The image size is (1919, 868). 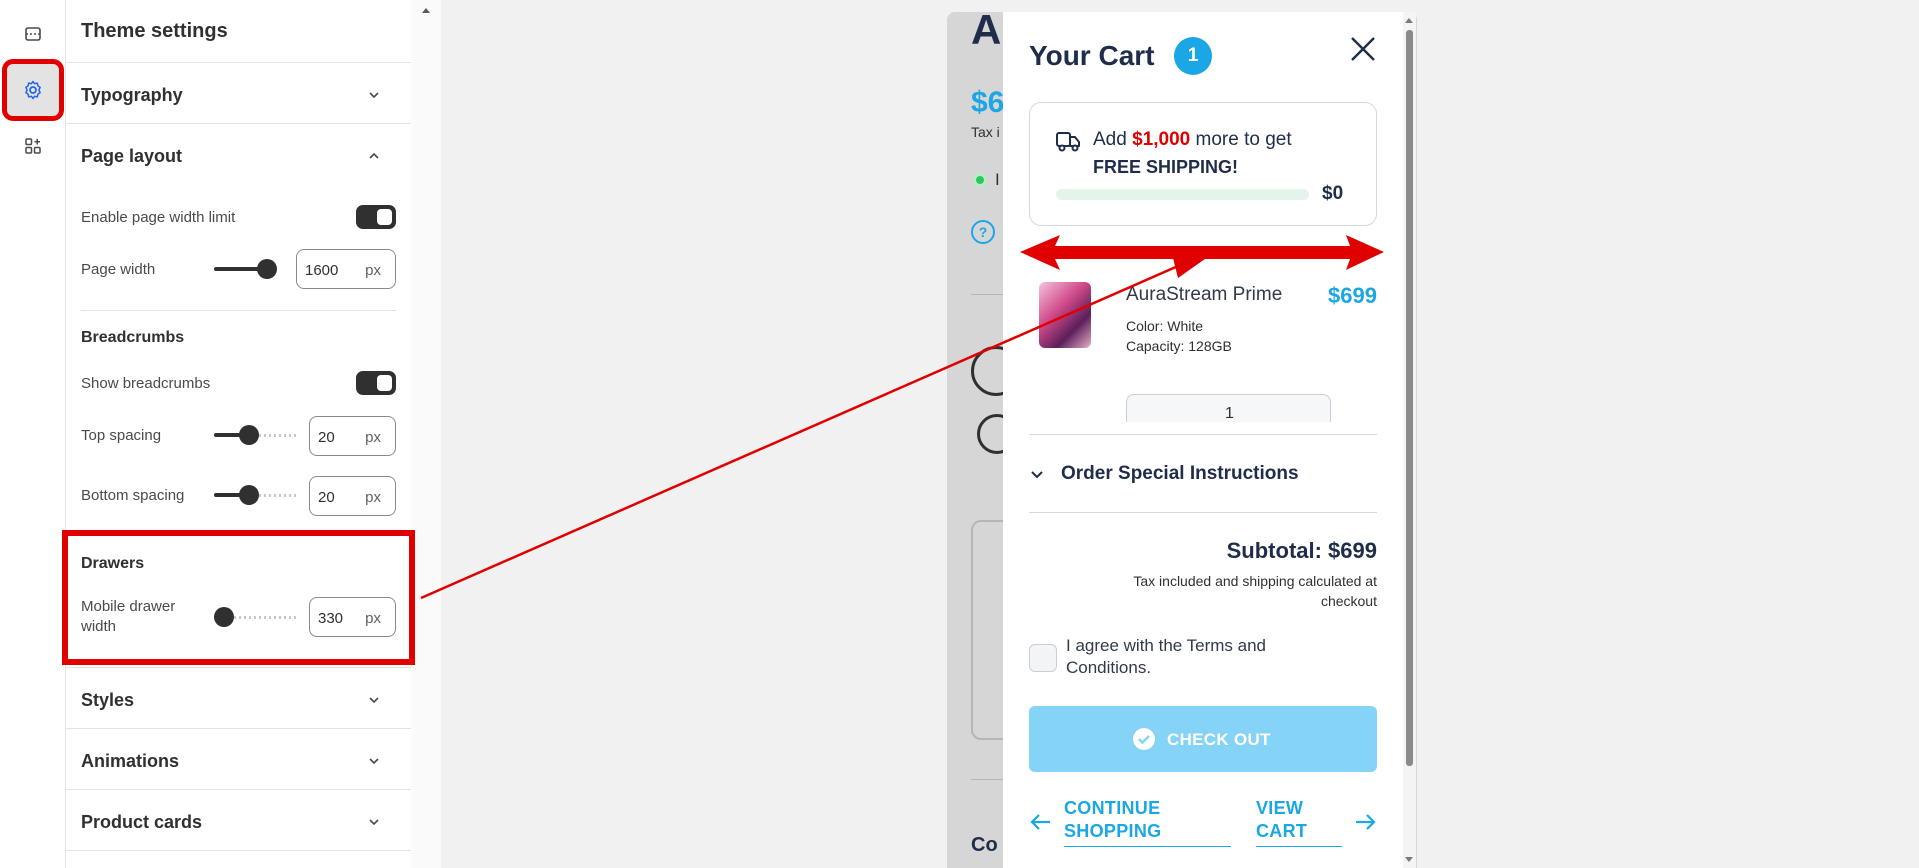 I want to click on checkout-label: CHECK OUT, so click(x=1219, y=739).